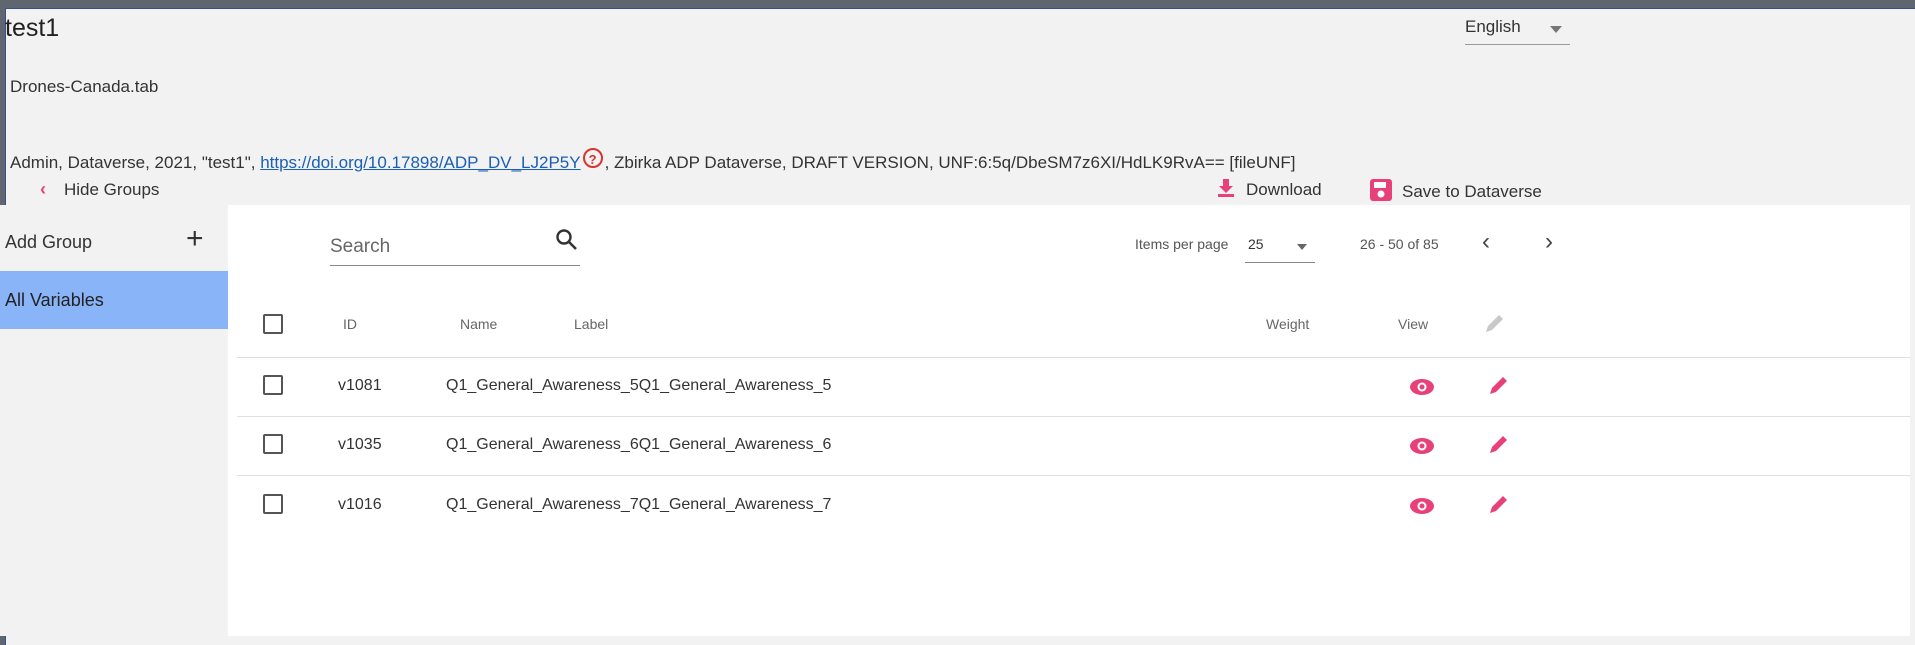  Describe the element at coordinates (112, 189) in the screenshot. I see `hide-groups-label: Hide Groups` at that location.